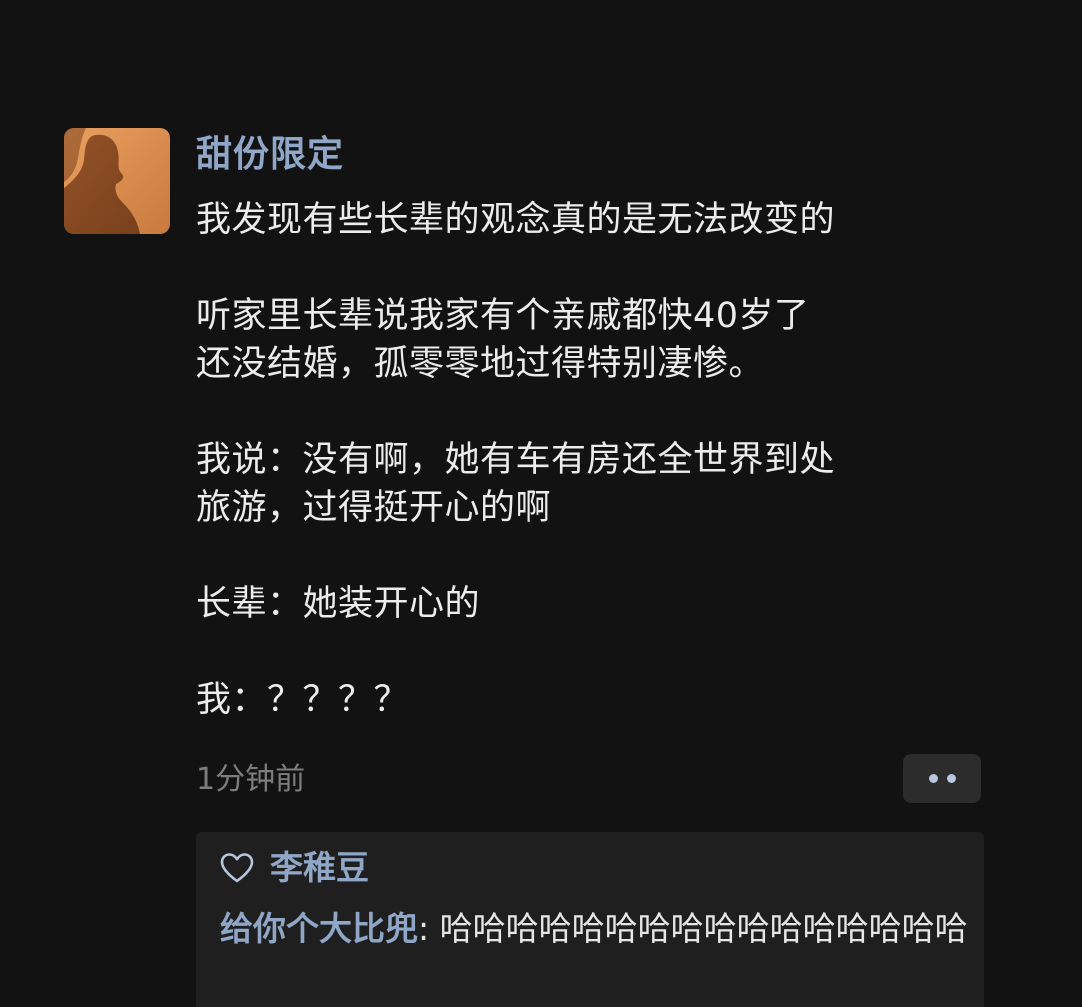  I want to click on silhouette-avatar, so click(102, 181).